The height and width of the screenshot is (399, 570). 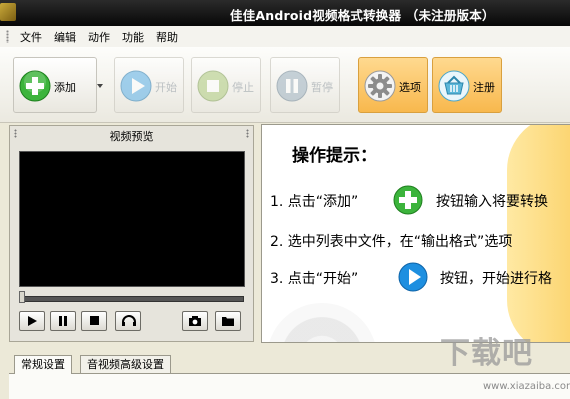 I want to click on register-button-label: 注册, so click(x=484, y=87).